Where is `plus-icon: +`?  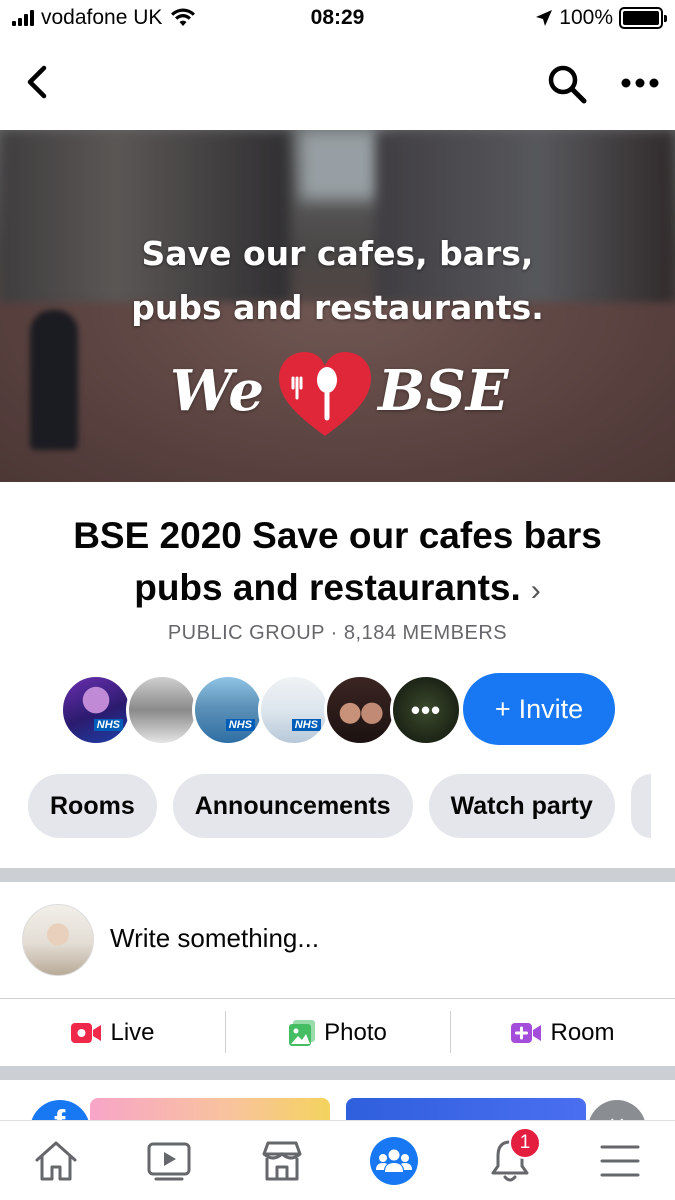
plus-icon: + is located at coordinates (502, 708).